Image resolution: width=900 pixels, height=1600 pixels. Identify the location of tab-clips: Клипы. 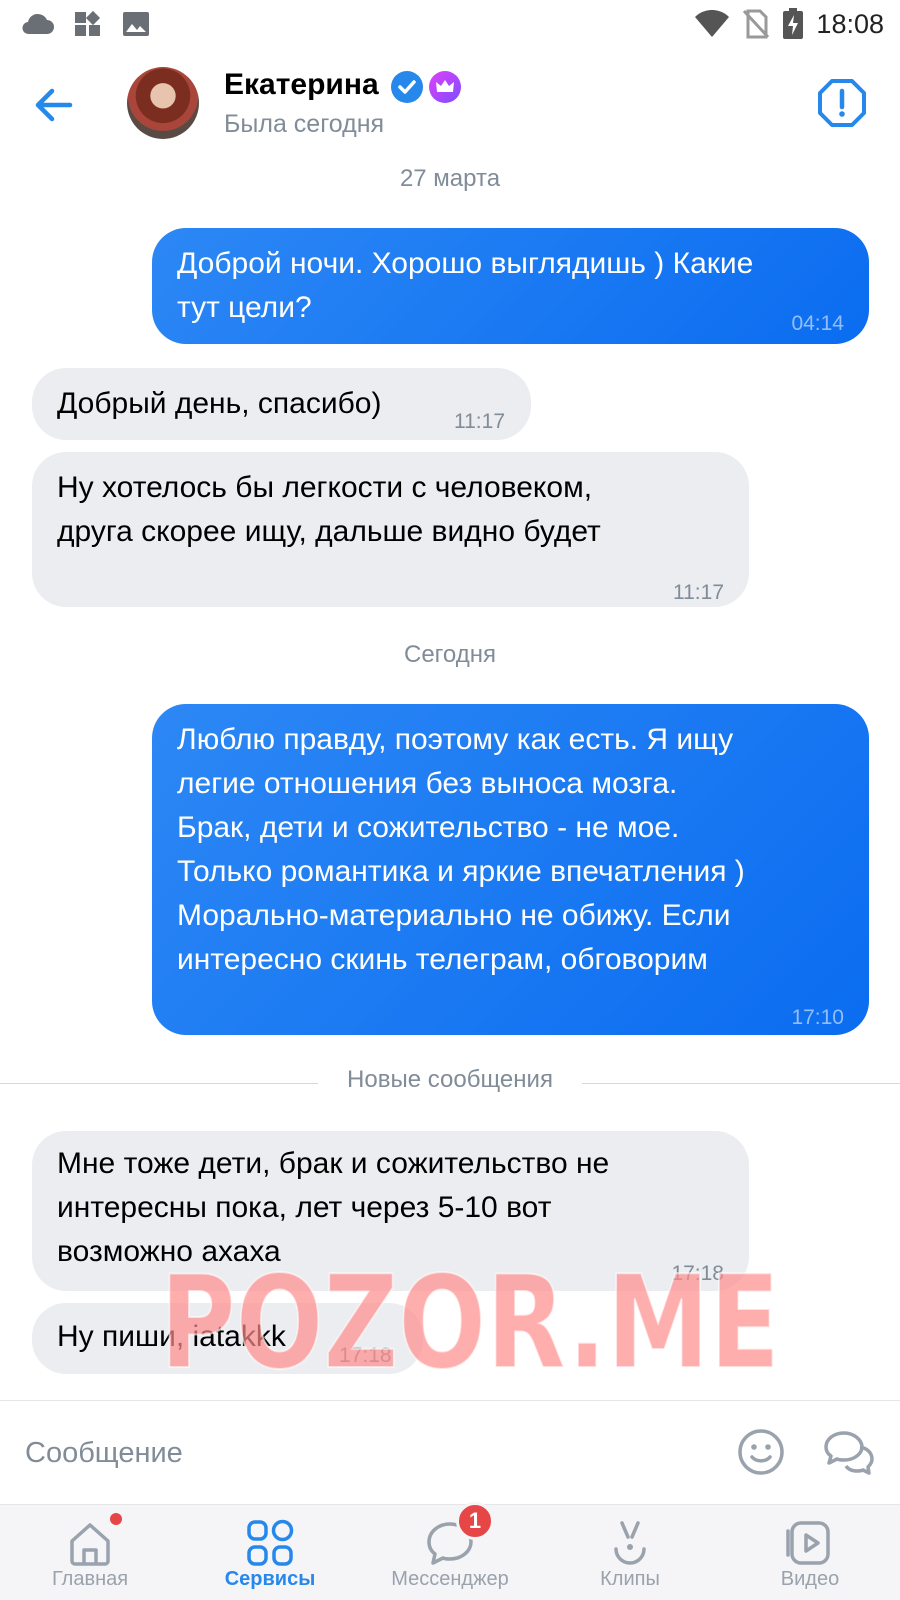
(630, 1552).